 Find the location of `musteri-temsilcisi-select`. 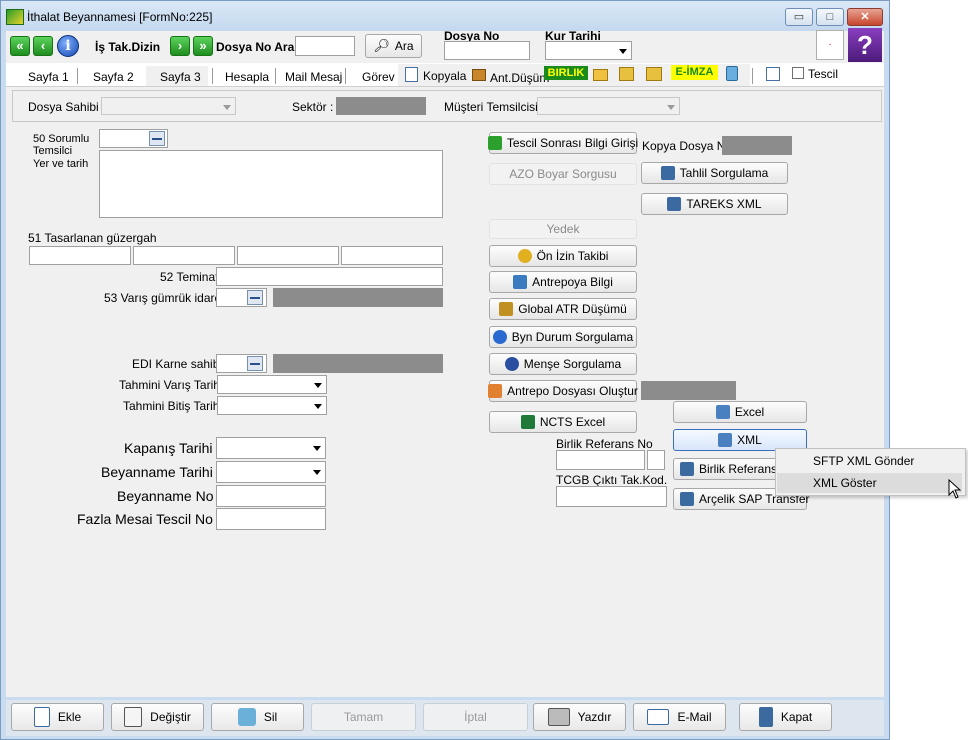

musteri-temsilcisi-select is located at coordinates (608, 106).